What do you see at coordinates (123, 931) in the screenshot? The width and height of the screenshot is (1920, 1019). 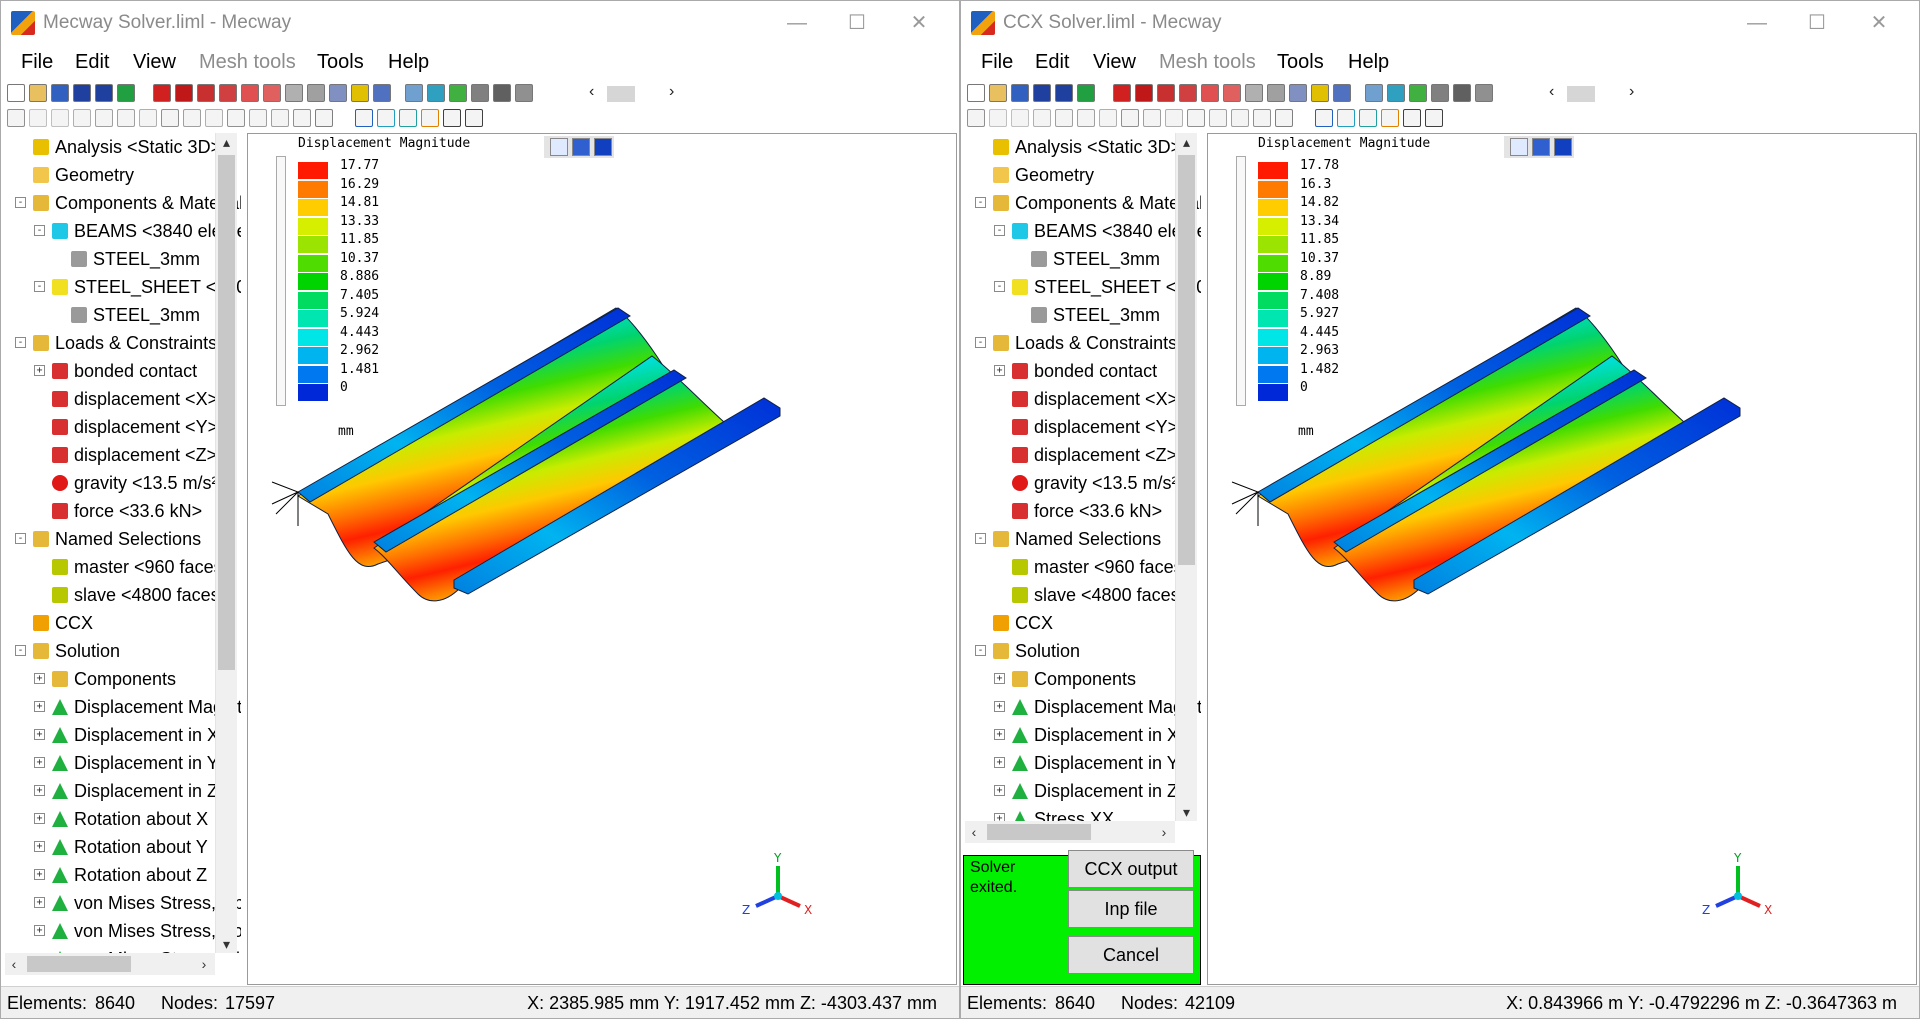 I see `tree-node: +von Mises Stress, Bottom` at bounding box center [123, 931].